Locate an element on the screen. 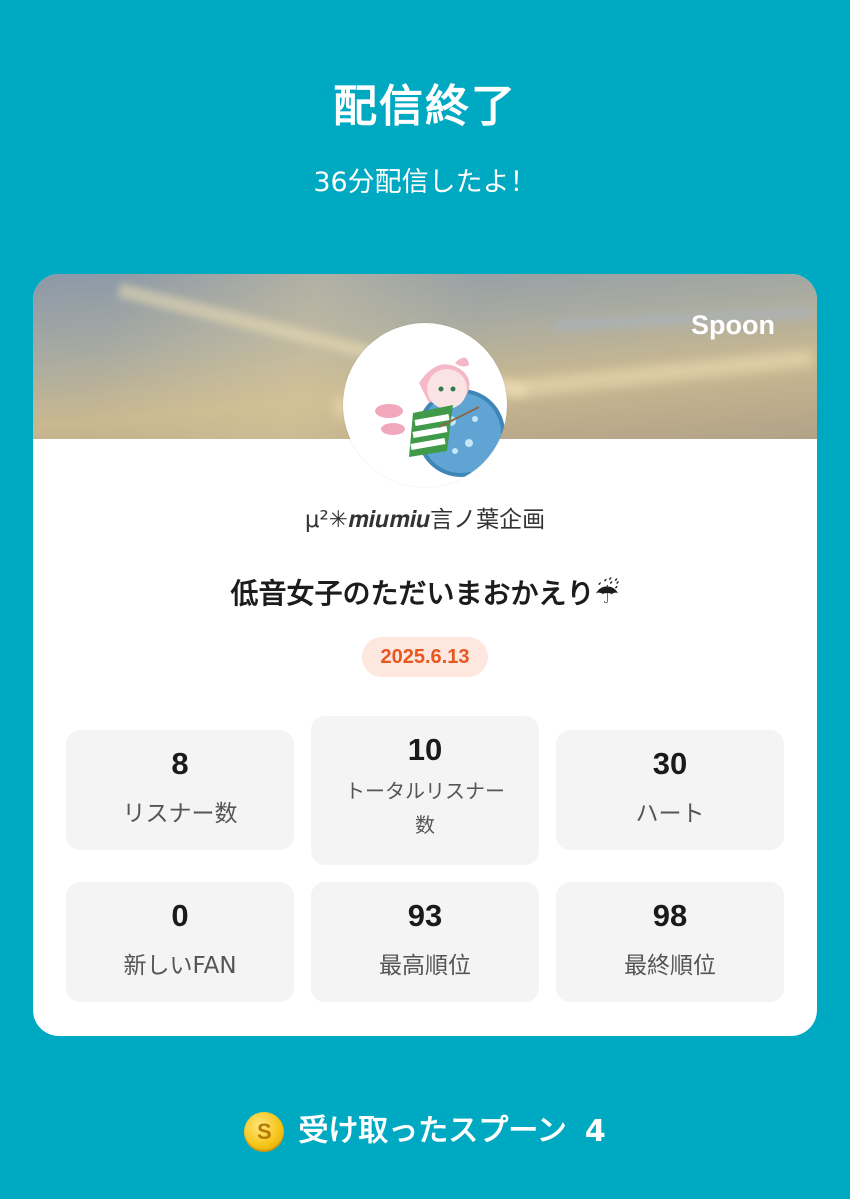 Image resolution: width=850 pixels, height=1199 pixels. received-spoons: S 受け取ったスプーン 4 is located at coordinates (425, 1131).